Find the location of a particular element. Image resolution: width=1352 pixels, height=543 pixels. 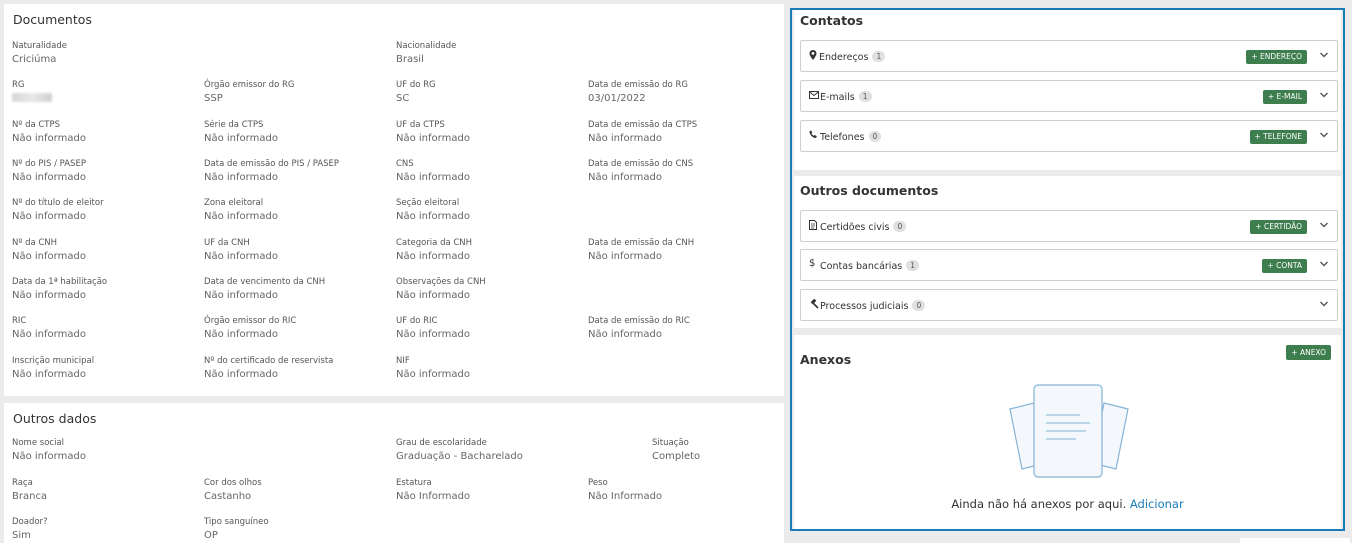

field-cnh-uf: UF da CNH Não informado is located at coordinates (241, 250).